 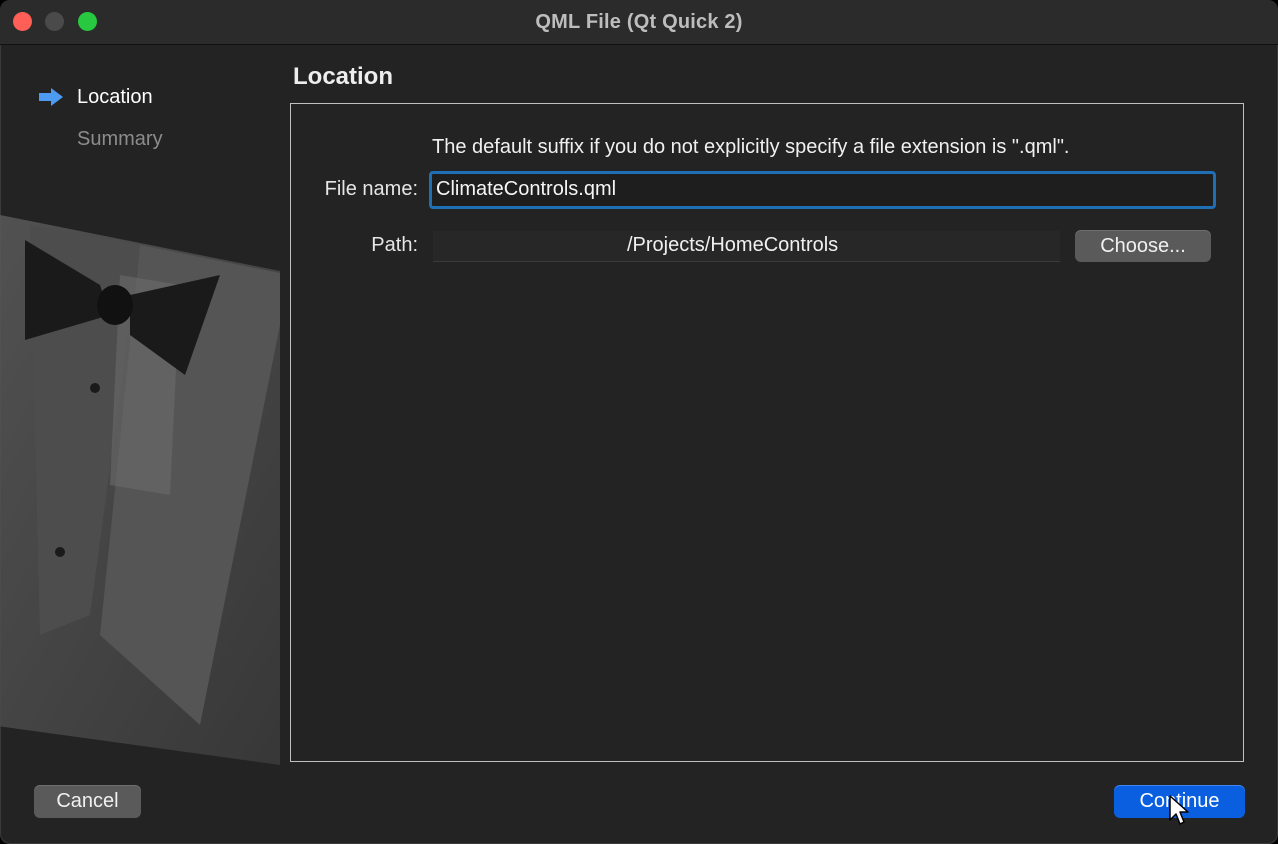 What do you see at coordinates (1179, 810) in the screenshot?
I see `mouse-pointer-icon` at bounding box center [1179, 810].